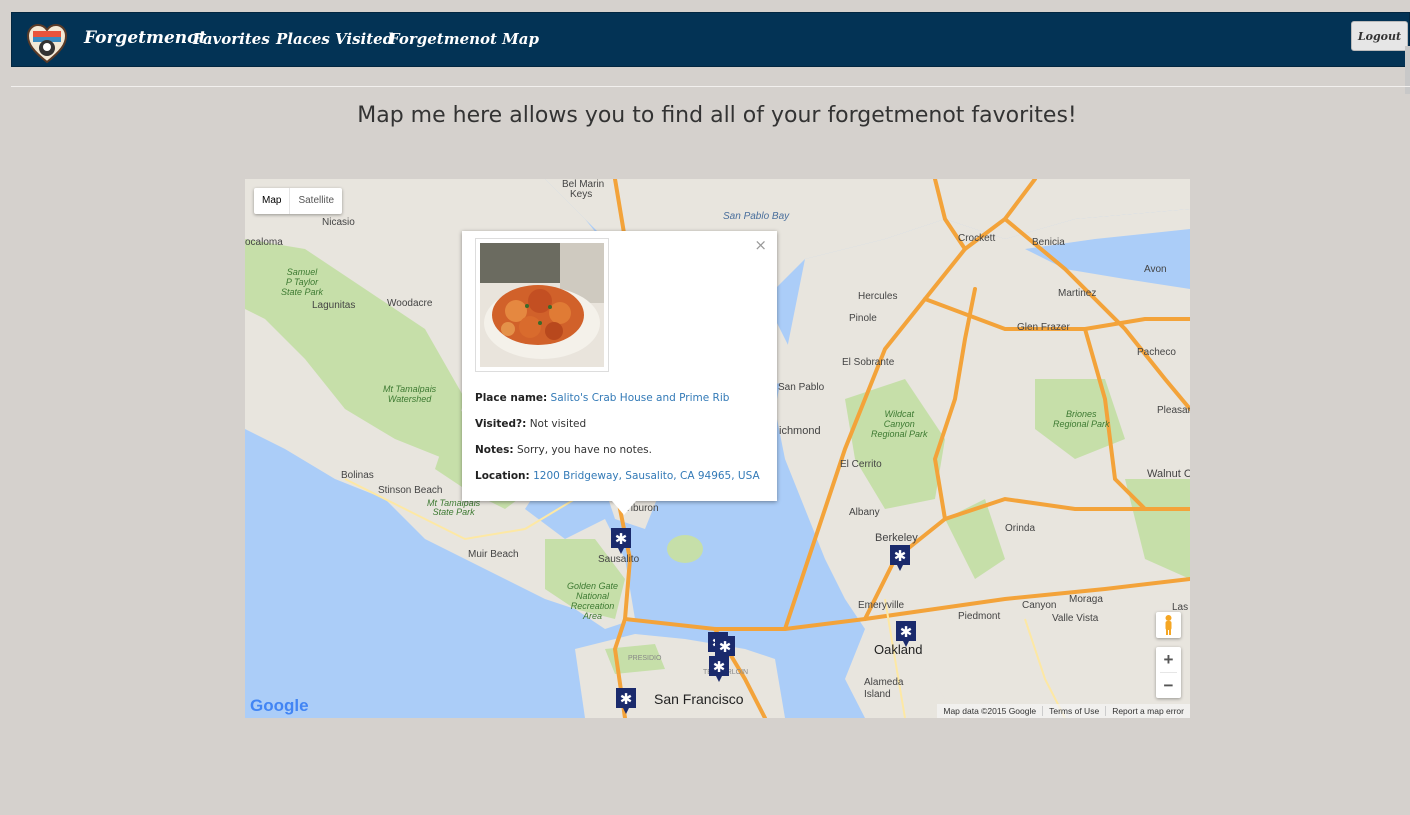 This screenshot has height=815, width=1410. What do you see at coordinates (145, 38) in the screenshot?
I see `brand-link: Forgetmenot` at bounding box center [145, 38].